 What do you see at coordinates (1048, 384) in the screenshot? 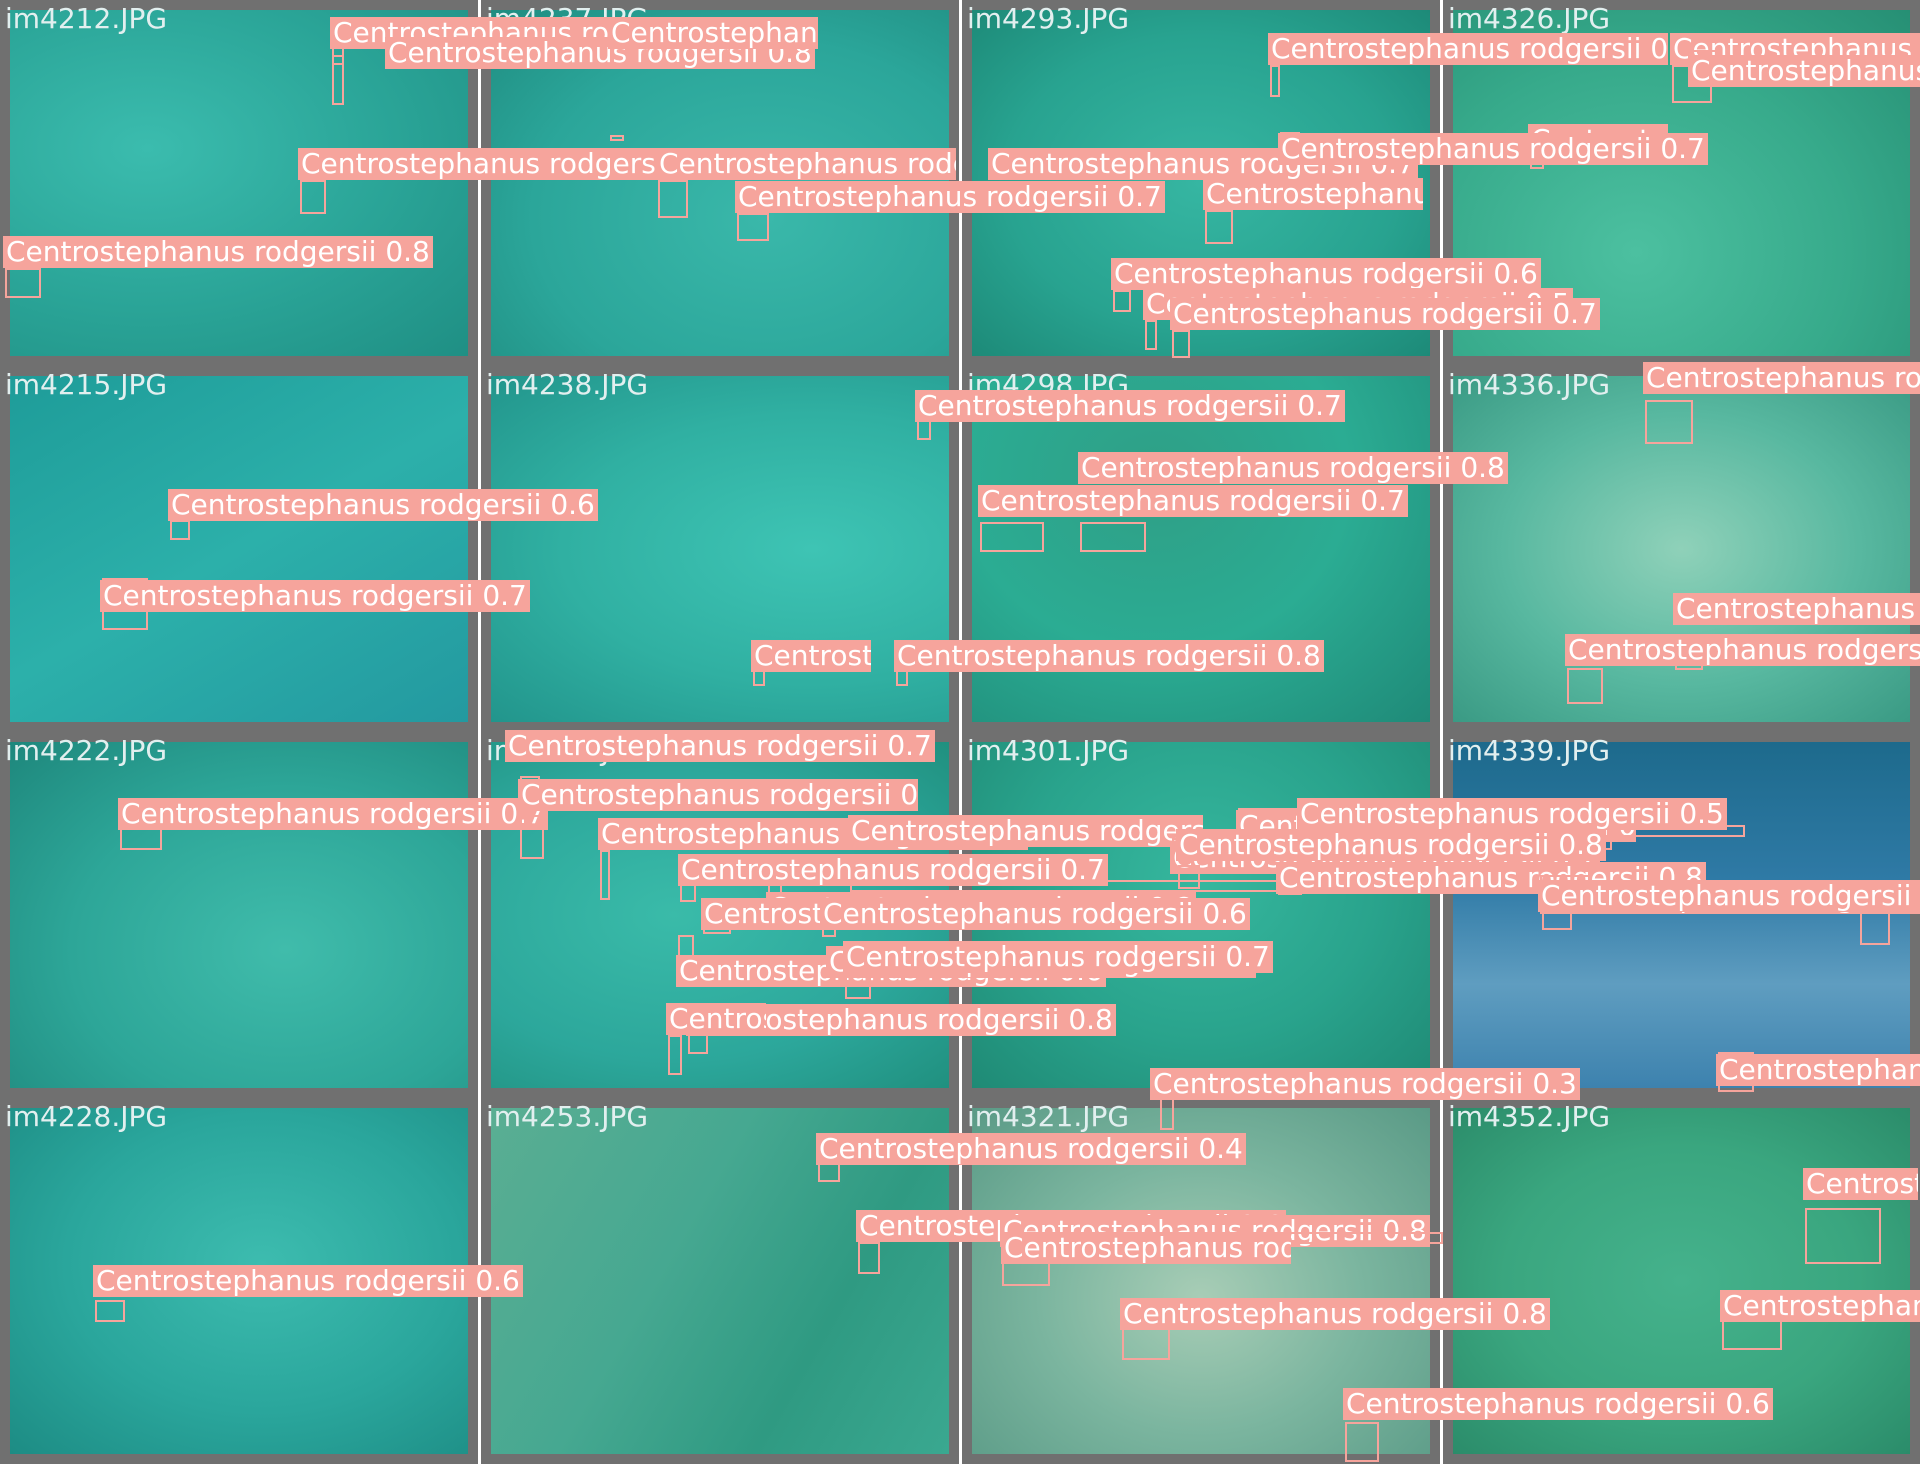
I see `tile-filename: im4298.JPG` at bounding box center [1048, 384].